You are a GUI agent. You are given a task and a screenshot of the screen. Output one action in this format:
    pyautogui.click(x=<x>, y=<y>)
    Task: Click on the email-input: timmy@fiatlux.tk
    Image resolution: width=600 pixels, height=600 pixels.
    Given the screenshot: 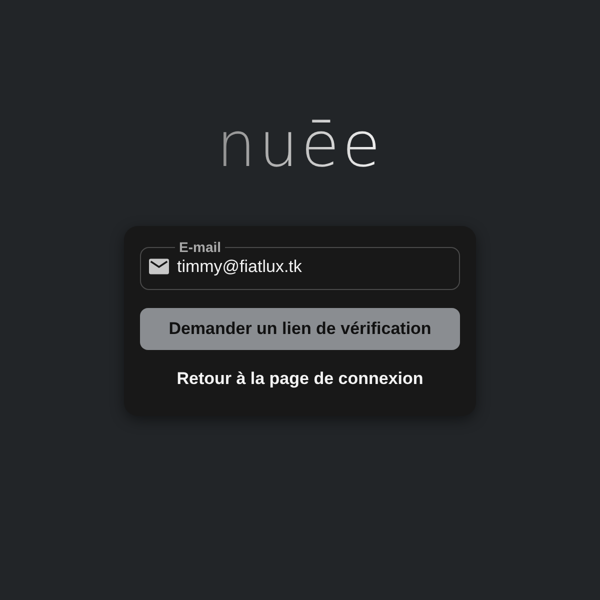 What is the action you would take?
    pyautogui.click(x=313, y=267)
    